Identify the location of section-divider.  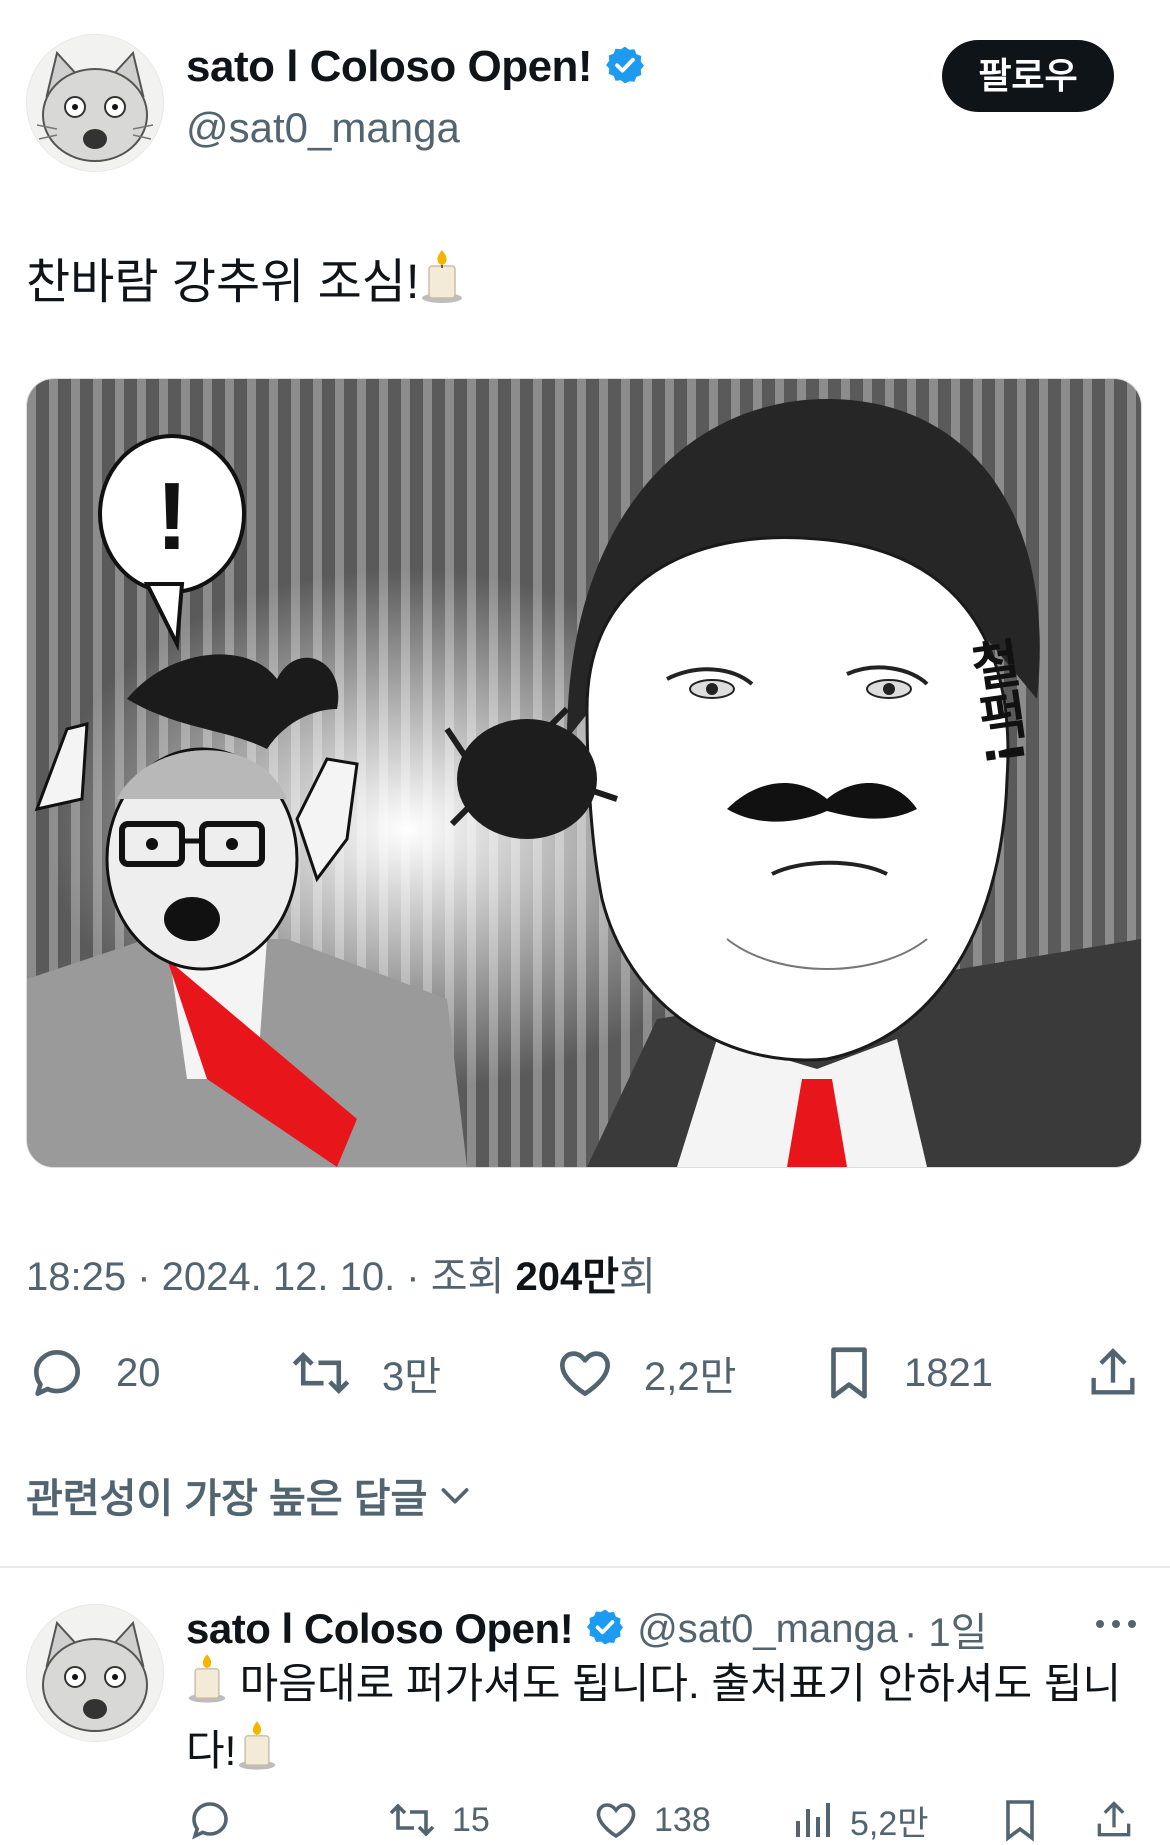
(585, 1567).